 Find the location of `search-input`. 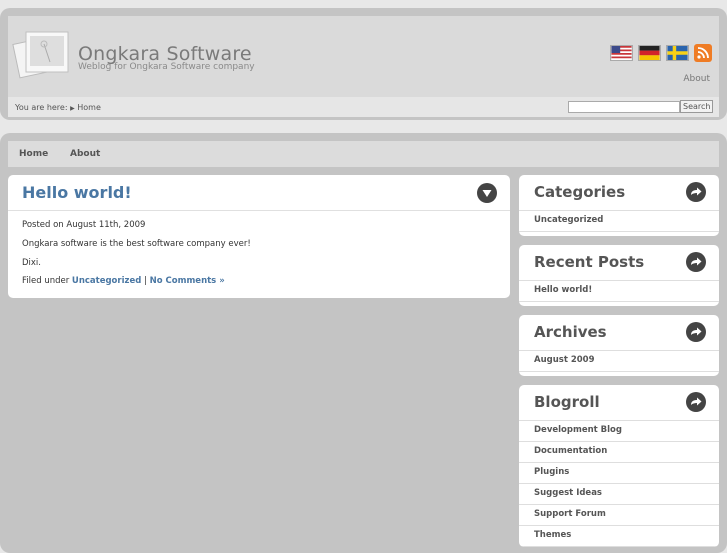

search-input is located at coordinates (624, 107).